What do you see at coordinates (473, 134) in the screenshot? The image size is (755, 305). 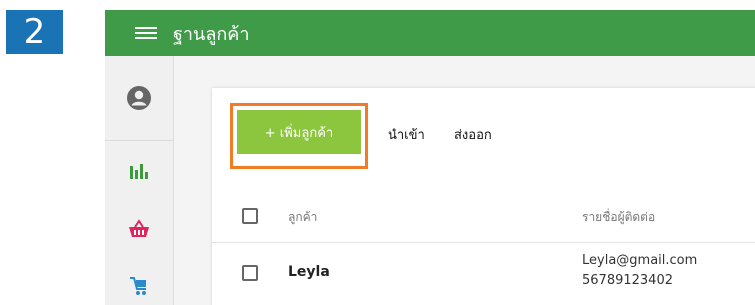 I see `export-button: ส่งออก` at bounding box center [473, 134].